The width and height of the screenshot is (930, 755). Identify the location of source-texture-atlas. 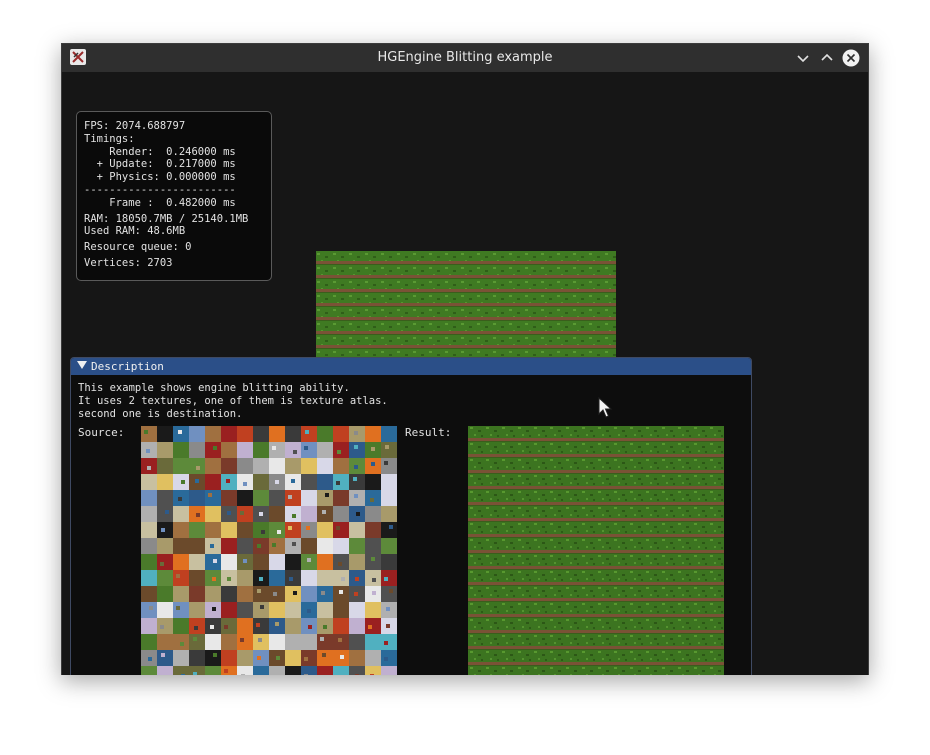
(269, 550).